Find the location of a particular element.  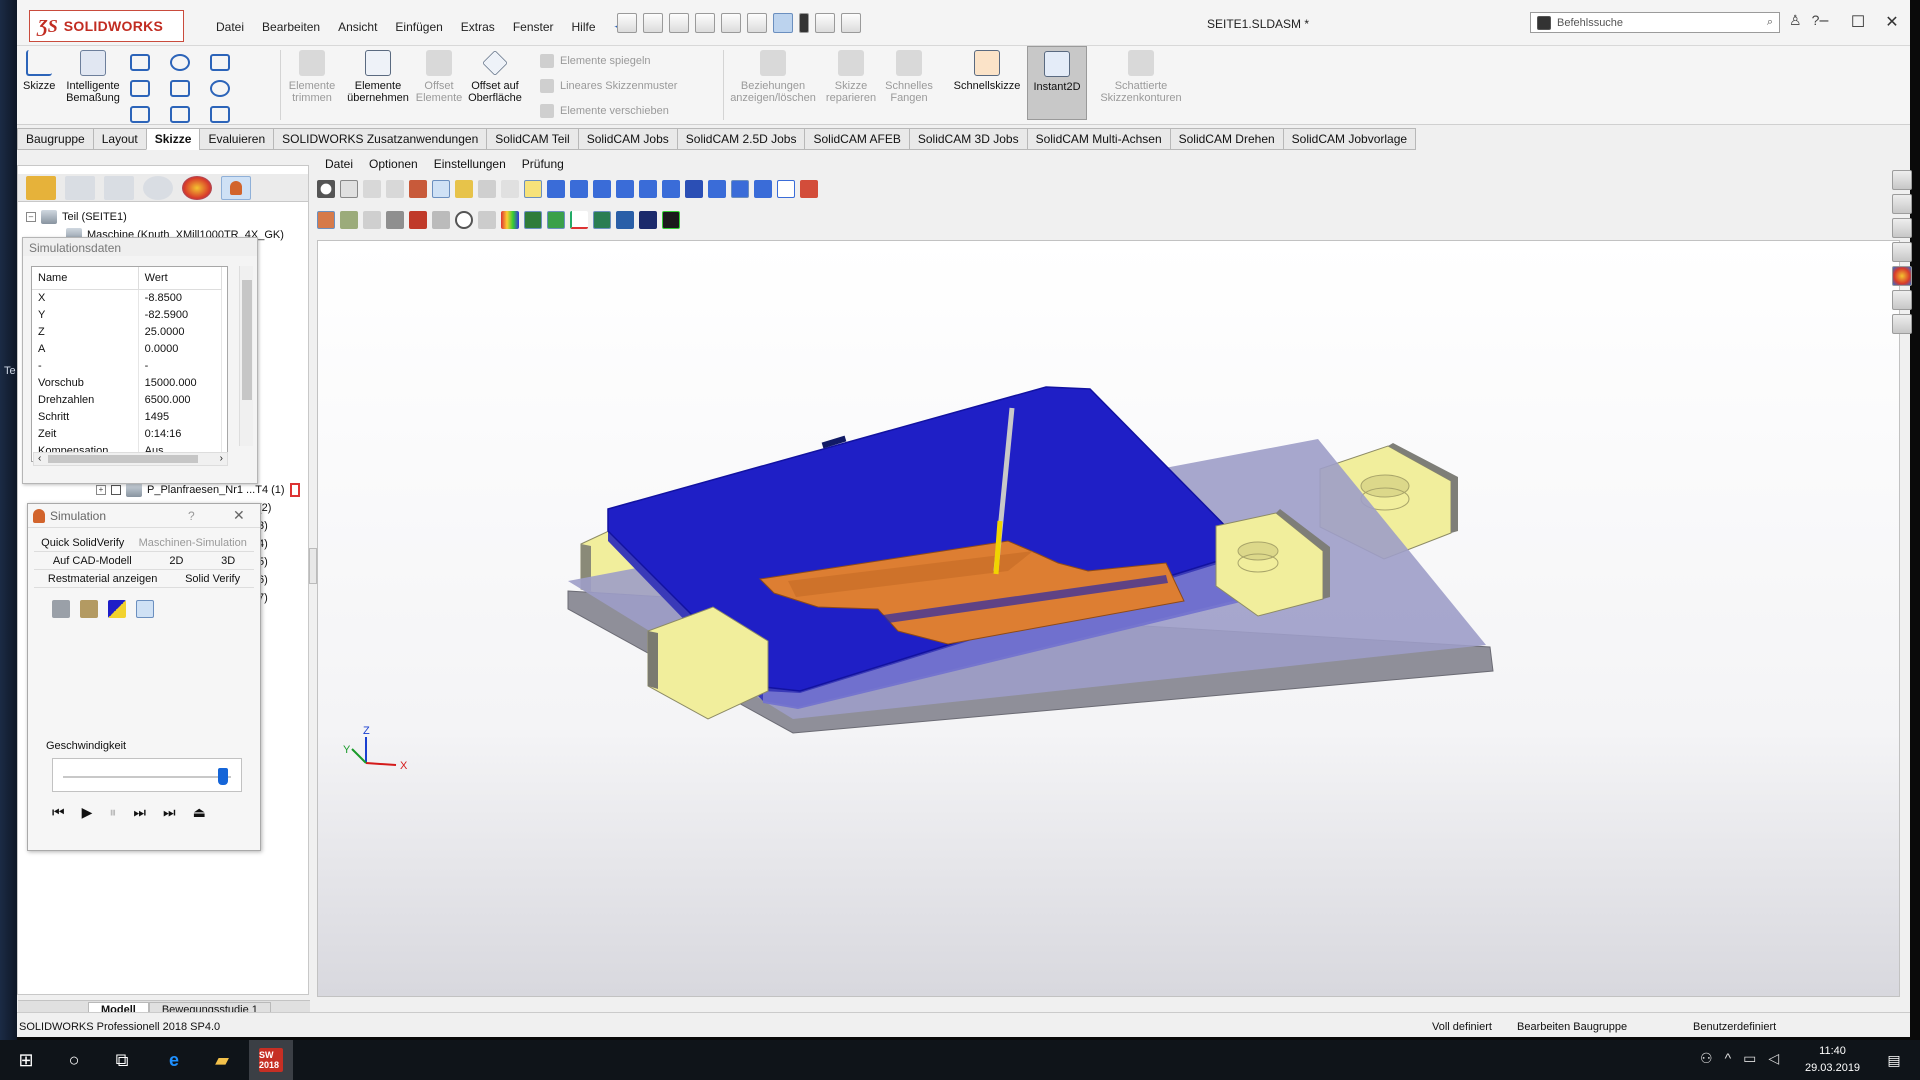

fillet-icon is located at coordinates (180, 114).